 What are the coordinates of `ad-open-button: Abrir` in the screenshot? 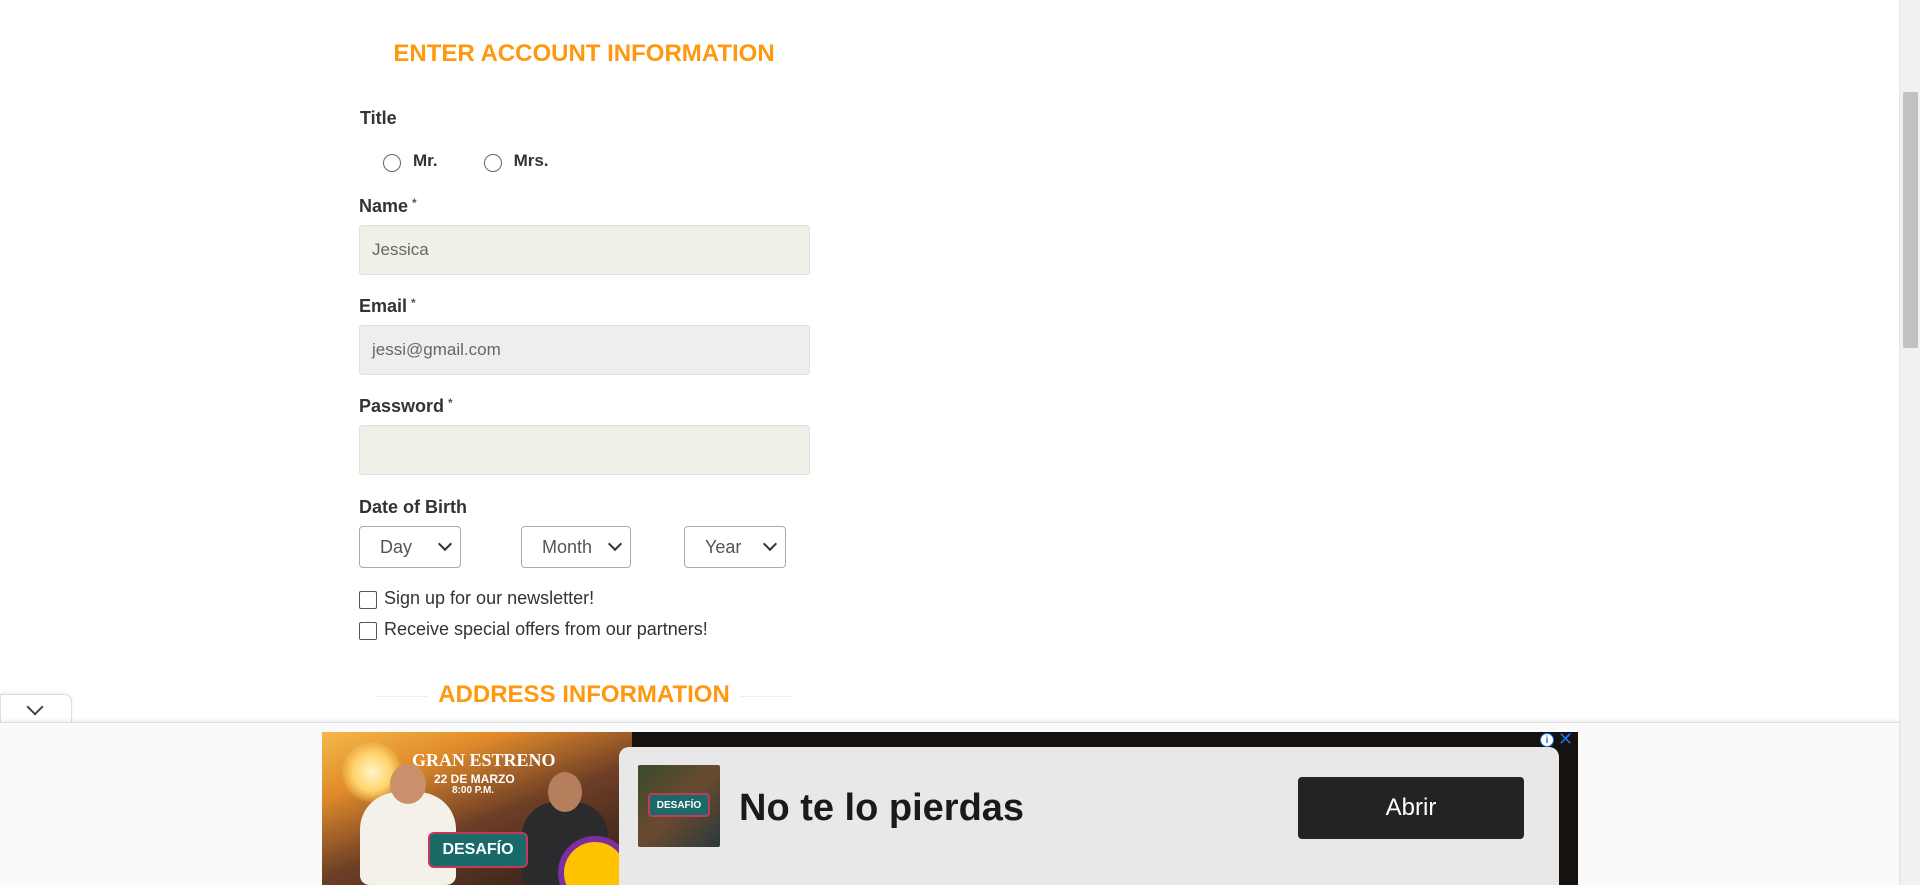 It's located at (1411, 808).